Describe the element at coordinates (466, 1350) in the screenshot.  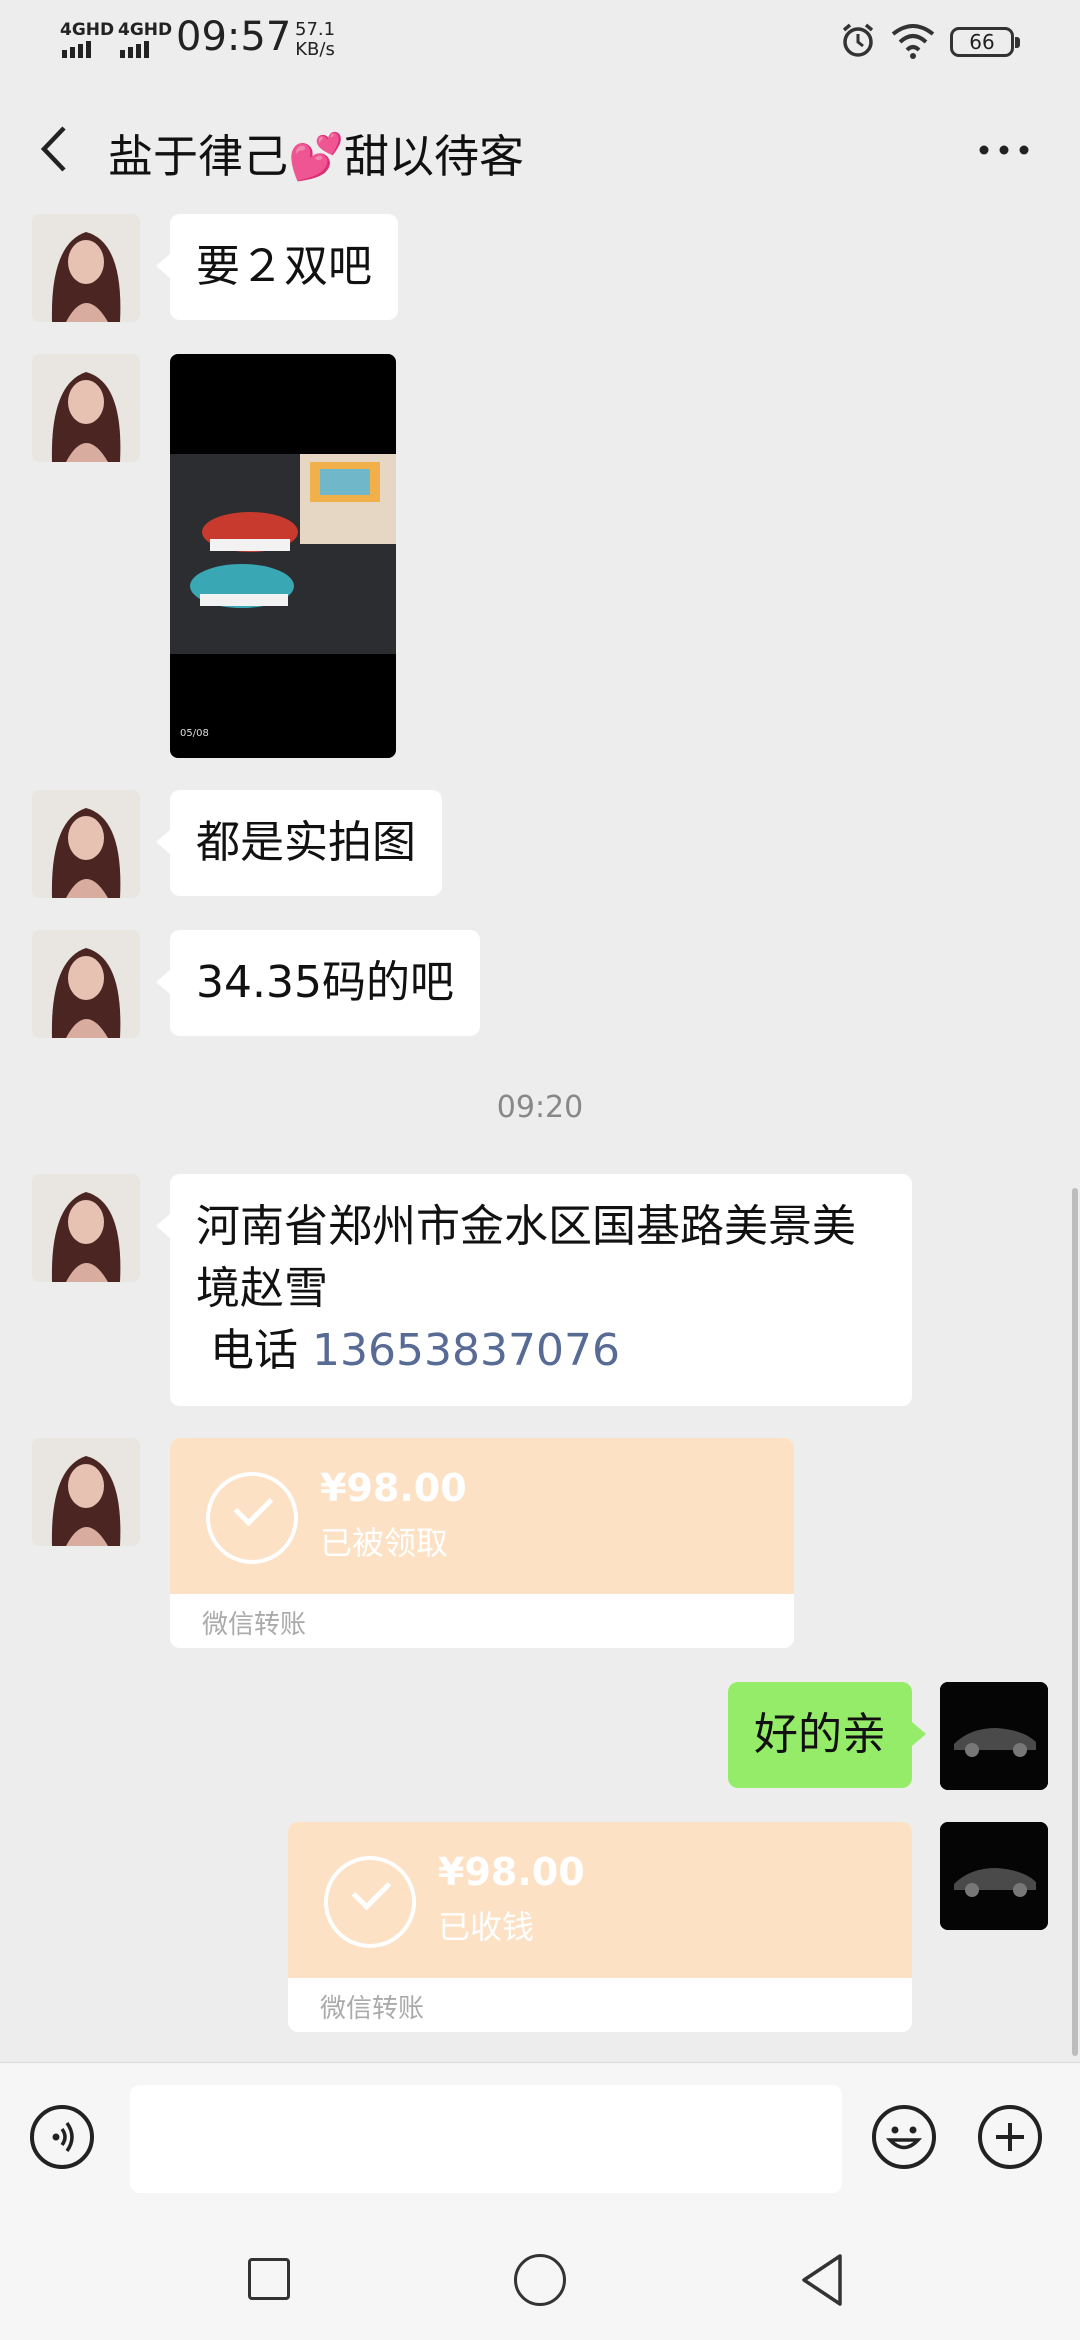
I see `phone-number-link: 13653837076` at that location.